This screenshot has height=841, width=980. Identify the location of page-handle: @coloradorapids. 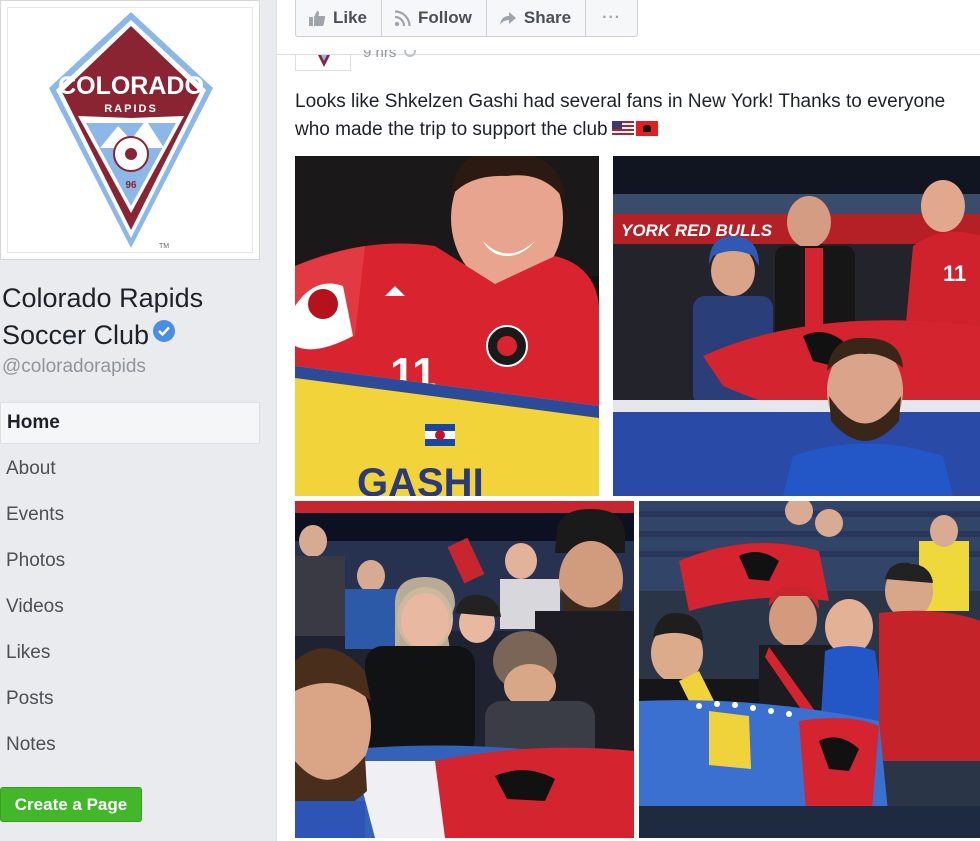
(74, 367).